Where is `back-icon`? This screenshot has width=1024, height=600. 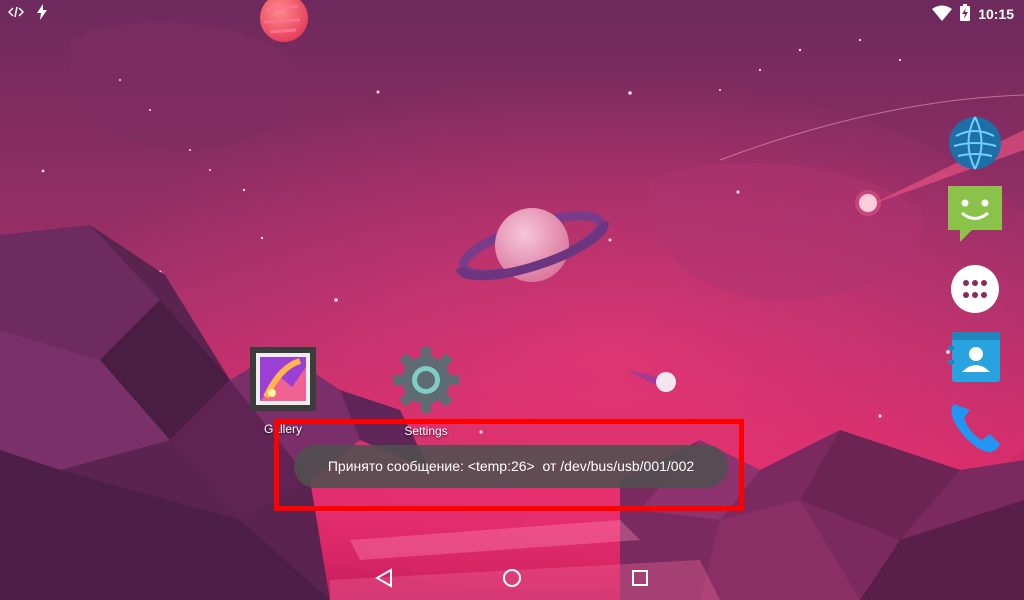
back-icon is located at coordinates (384, 578).